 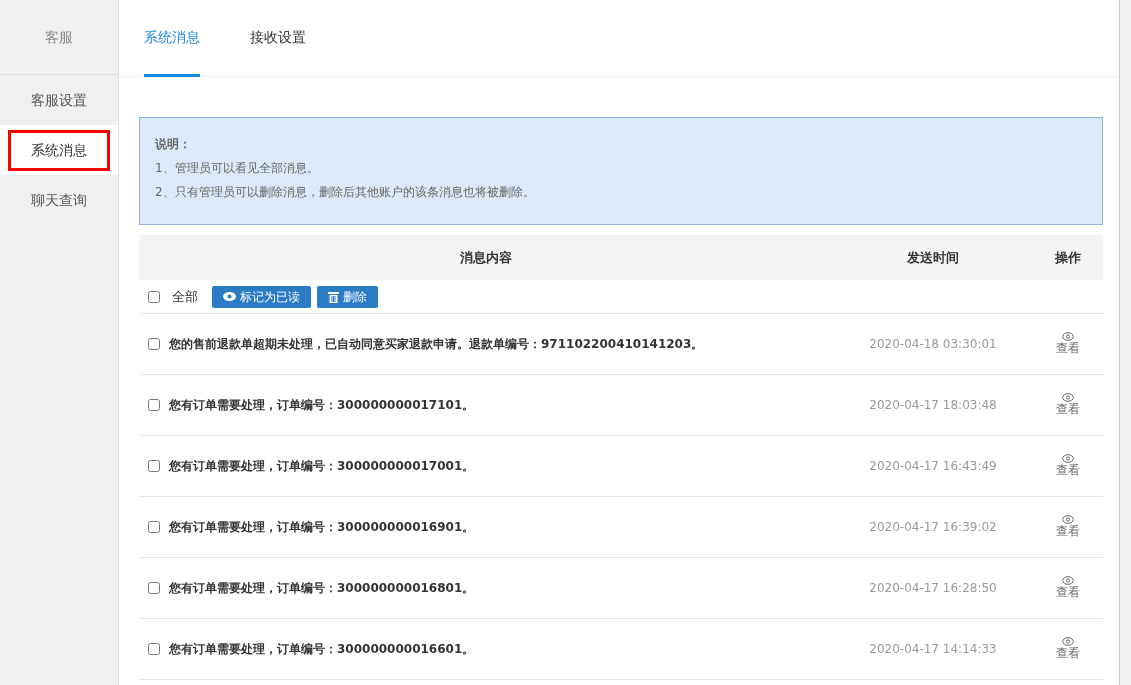 I want to click on column-header: 操作, so click(x=1068, y=257).